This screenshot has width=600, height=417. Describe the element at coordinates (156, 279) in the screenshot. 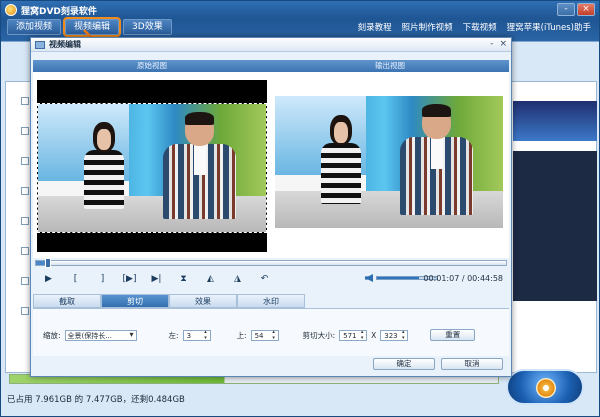

I see `next-frame-icon: ▶|` at that location.